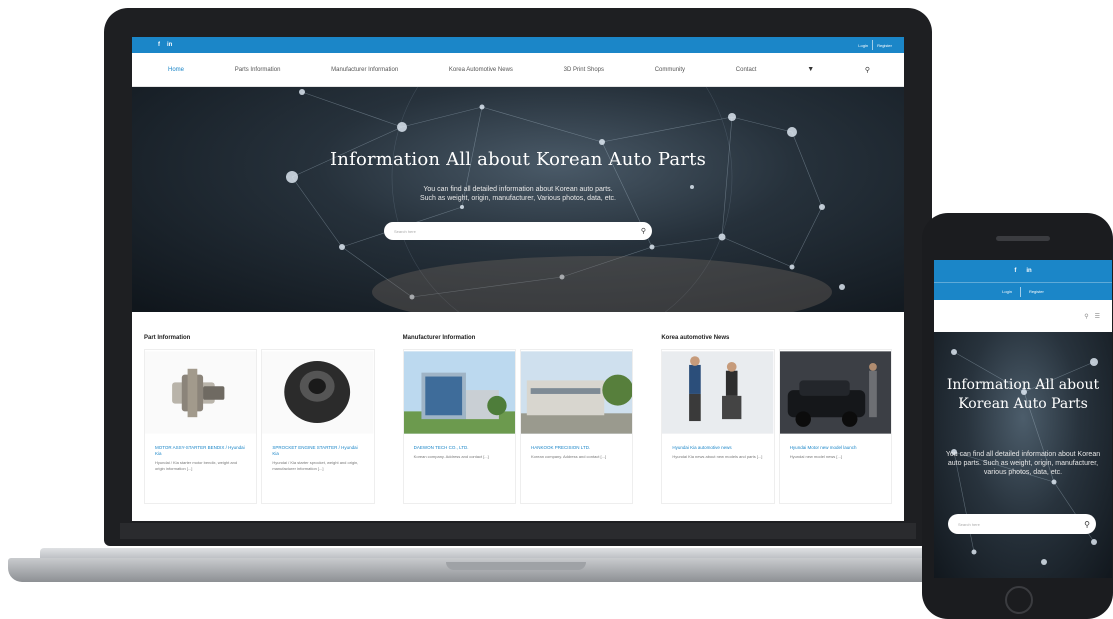 The height and width of the screenshot is (619, 1113). Describe the element at coordinates (165, 45) in the screenshot. I see `social-links: f in` at that location.